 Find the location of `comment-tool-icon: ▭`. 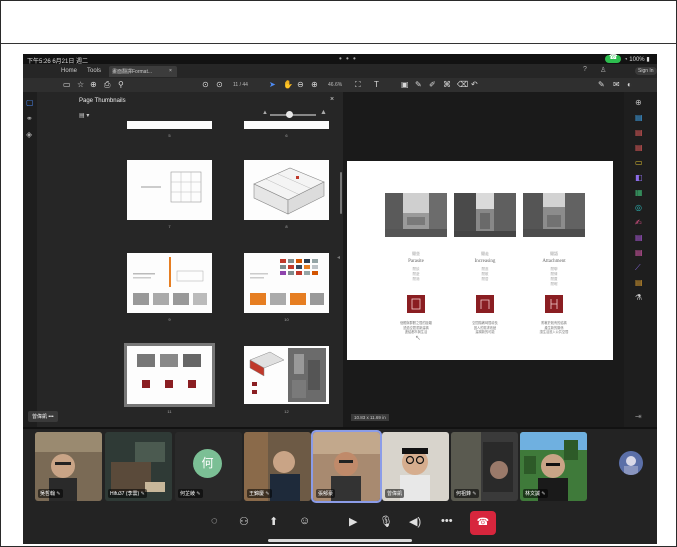

comment-tool-icon: ▭ is located at coordinates (639, 162).